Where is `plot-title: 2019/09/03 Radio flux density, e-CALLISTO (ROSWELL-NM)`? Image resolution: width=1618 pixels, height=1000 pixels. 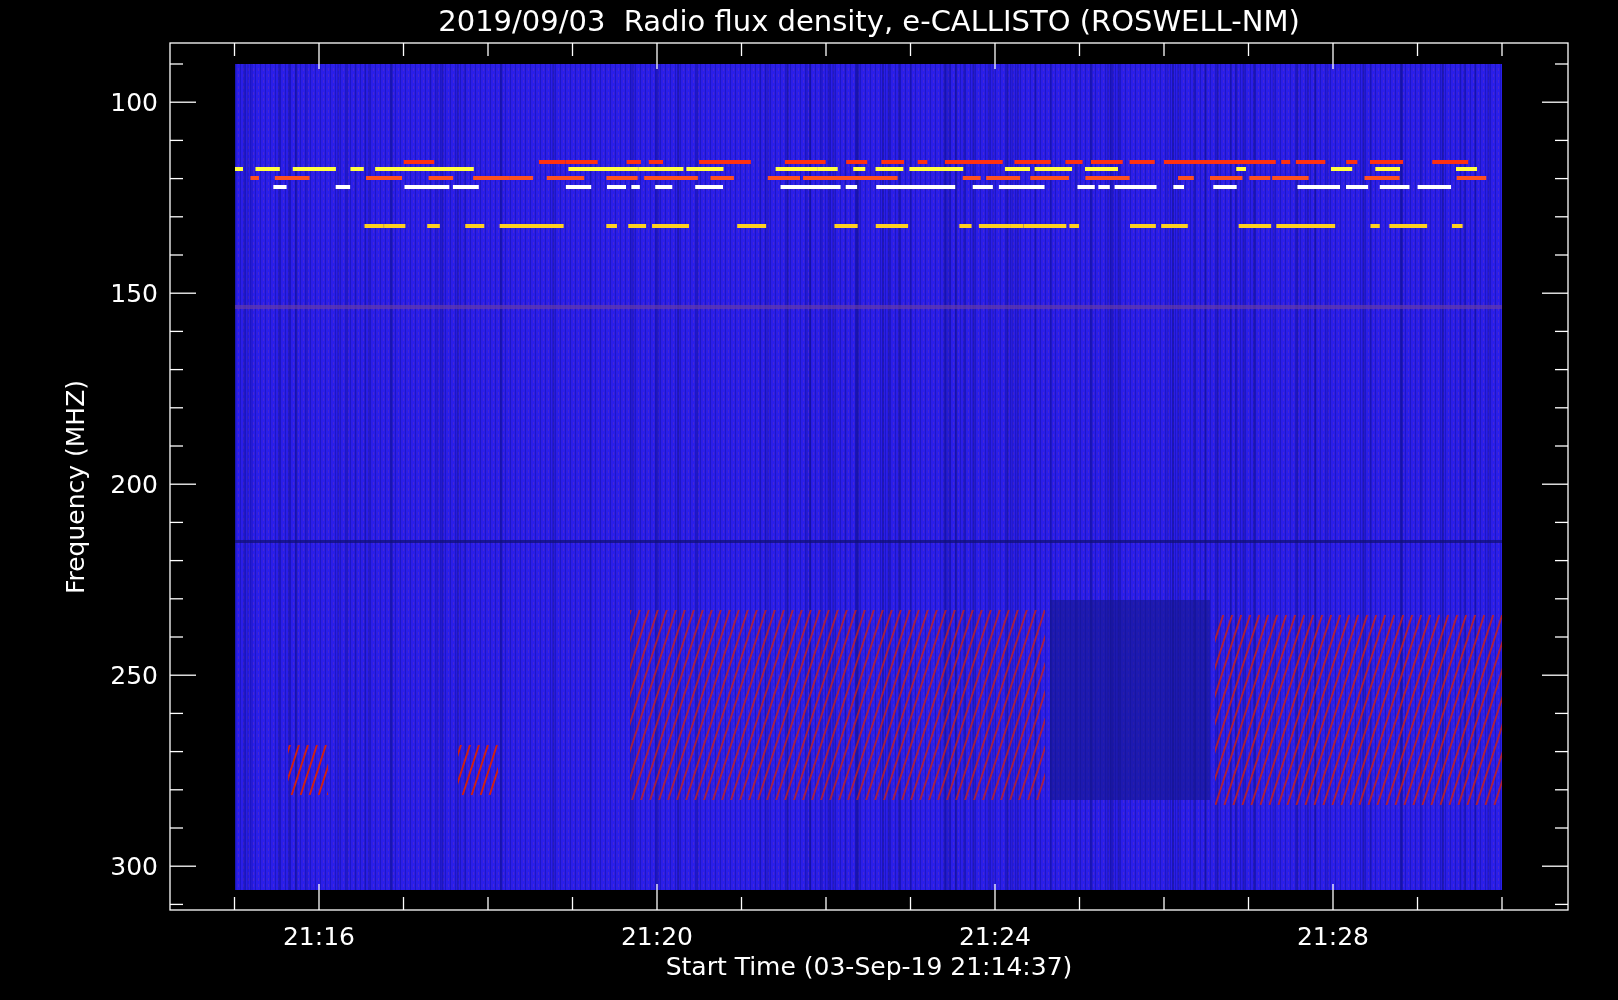
plot-title: 2019/09/03 Radio flux density, e-CALLISTO (ROSWELL-NM) is located at coordinates (869, 21).